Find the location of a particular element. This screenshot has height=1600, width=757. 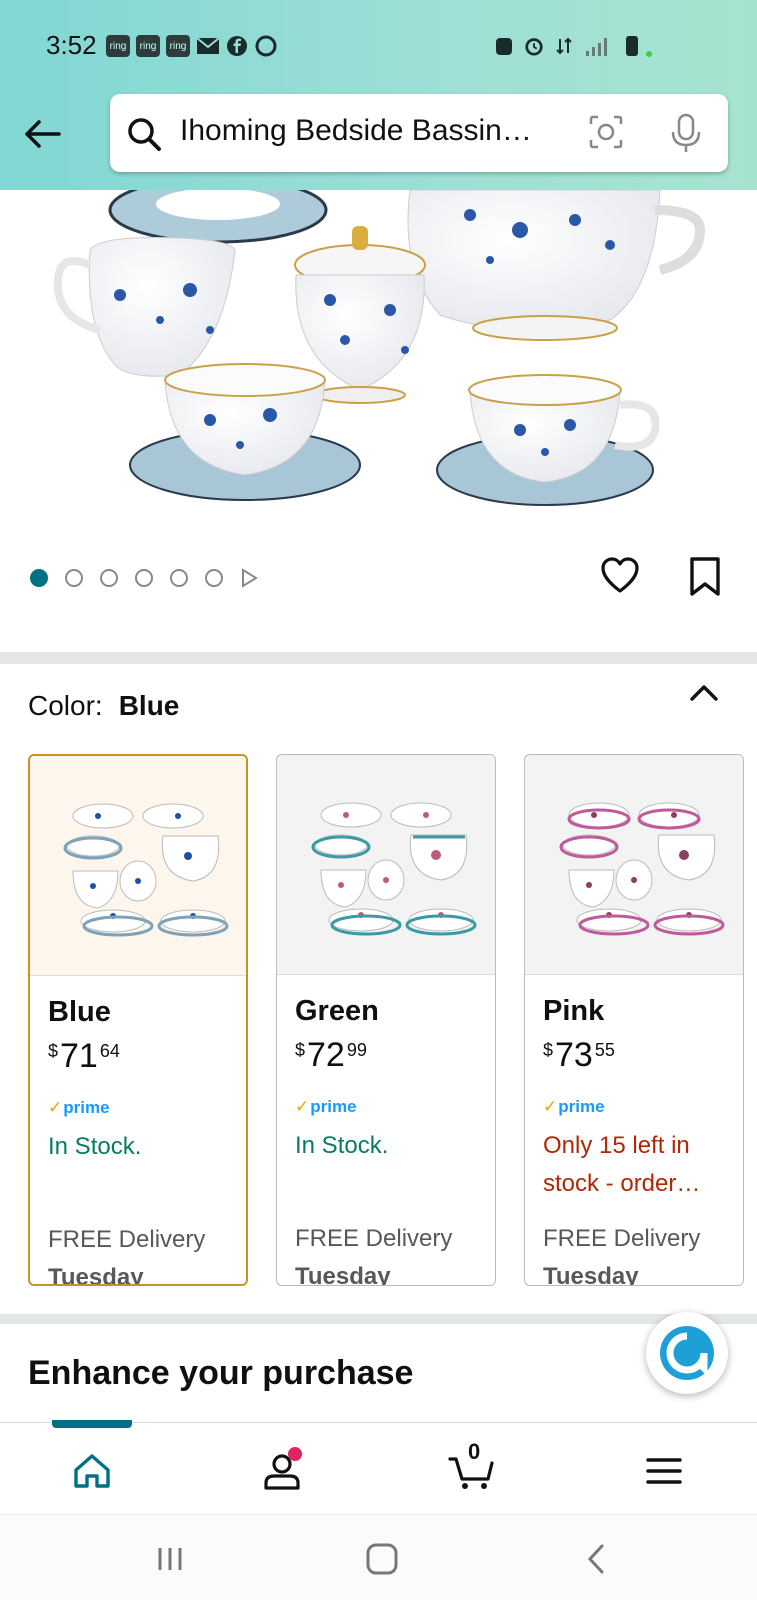

save-bookmark-button is located at coordinates (710, 578).